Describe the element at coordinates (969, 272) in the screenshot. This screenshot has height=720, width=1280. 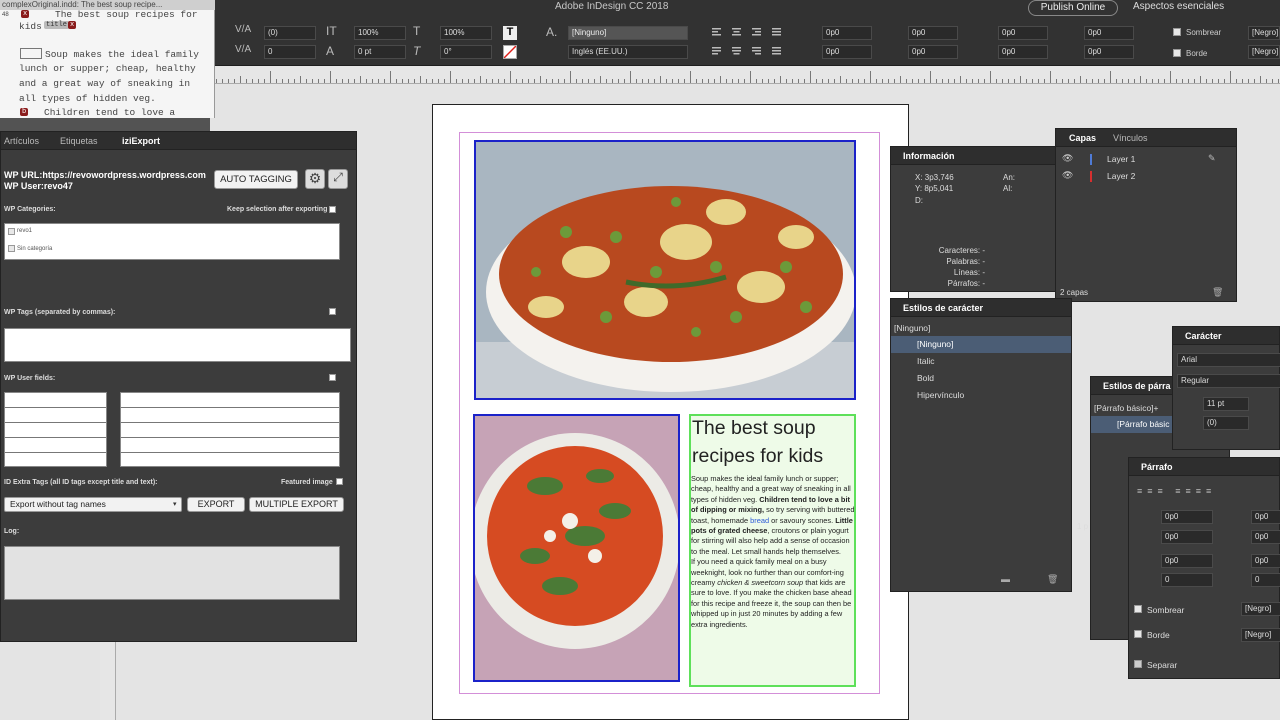
I see `info-lines: Líneas: -` at that location.